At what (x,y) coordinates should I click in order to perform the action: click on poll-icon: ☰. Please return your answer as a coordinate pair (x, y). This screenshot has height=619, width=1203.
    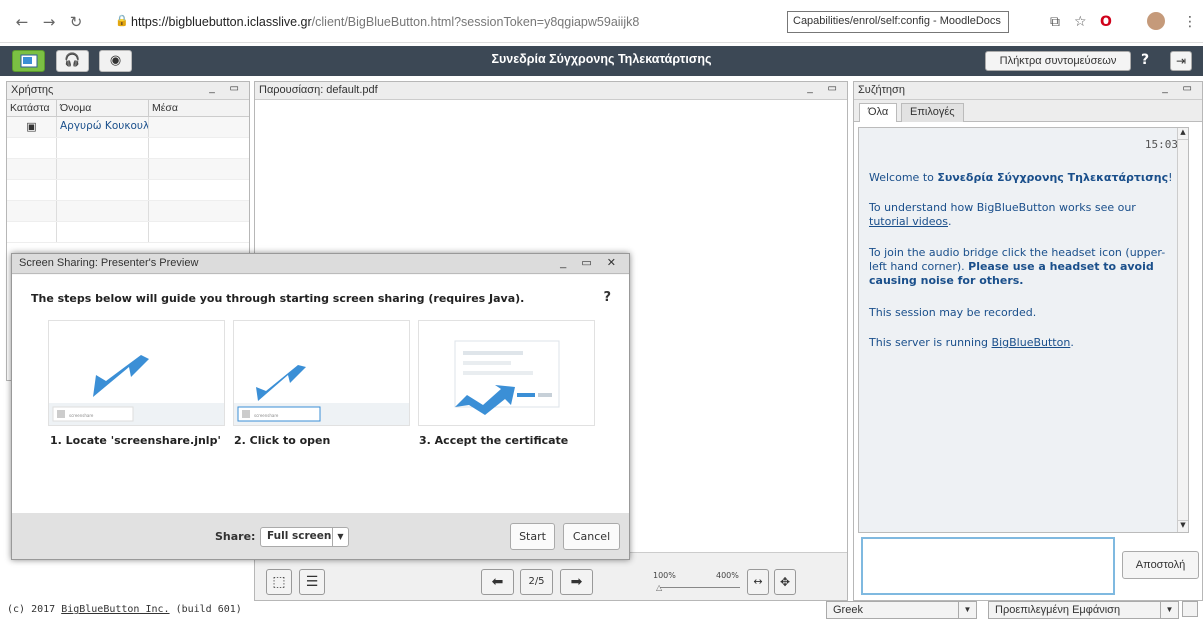
    Looking at the image, I should click on (312, 582).